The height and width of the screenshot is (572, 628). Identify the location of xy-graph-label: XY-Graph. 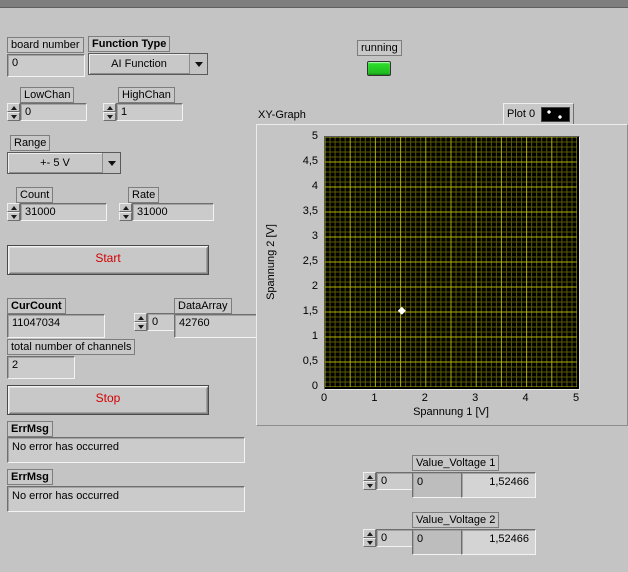
(282, 115).